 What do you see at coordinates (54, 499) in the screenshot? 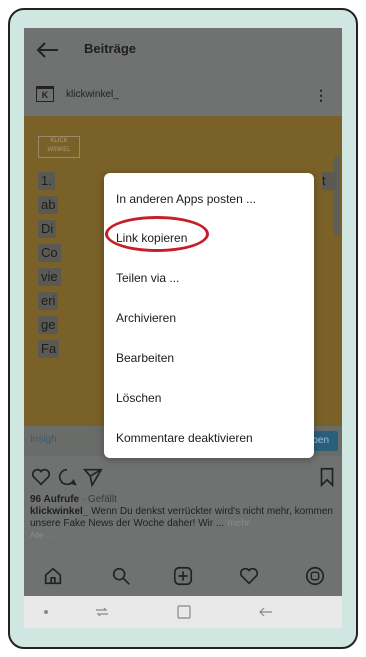
I see `views-count: 96 Aufrufe` at bounding box center [54, 499].